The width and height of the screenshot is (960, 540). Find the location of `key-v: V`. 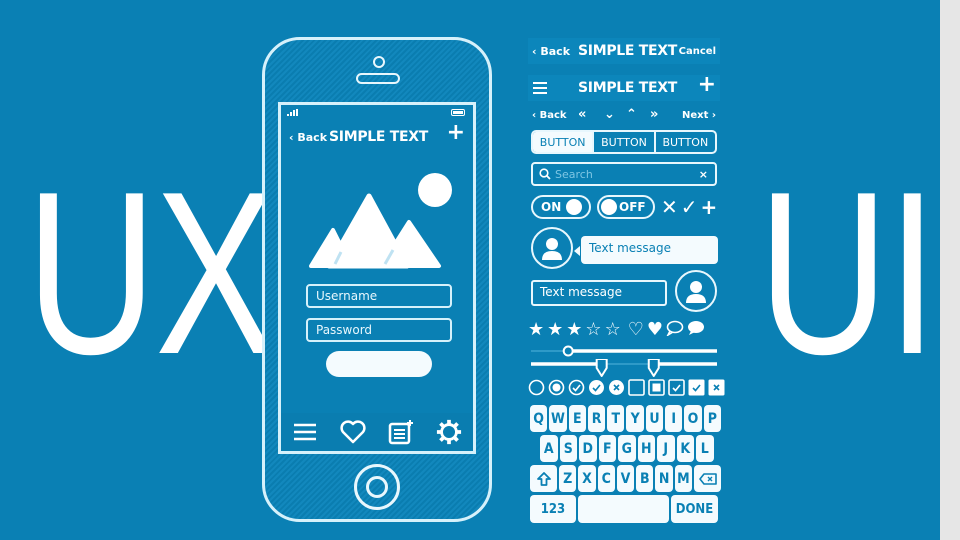

key-v: V is located at coordinates (625, 478).